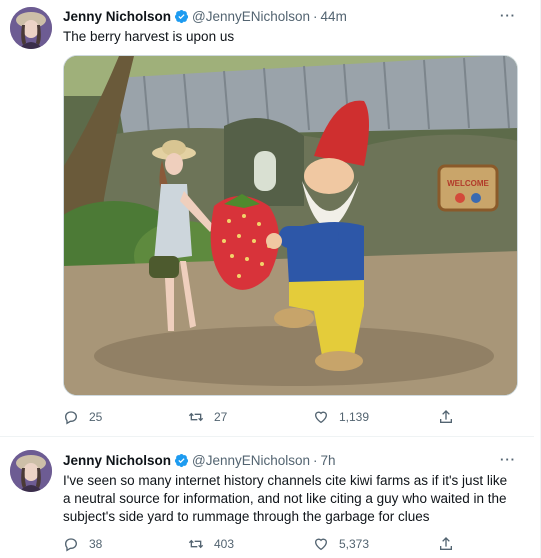 This screenshot has width=541, height=558. I want to click on retweet-button: 27, so click(243, 417).